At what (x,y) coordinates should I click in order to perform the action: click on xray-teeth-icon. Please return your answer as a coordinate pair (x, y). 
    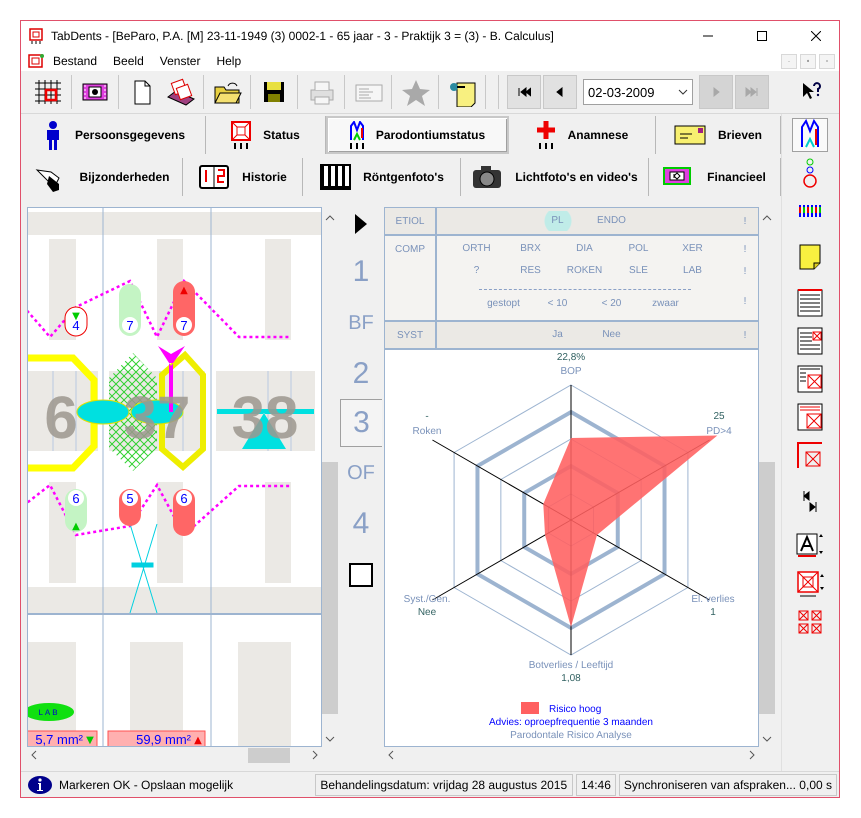
    Looking at the image, I should click on (335, 177).